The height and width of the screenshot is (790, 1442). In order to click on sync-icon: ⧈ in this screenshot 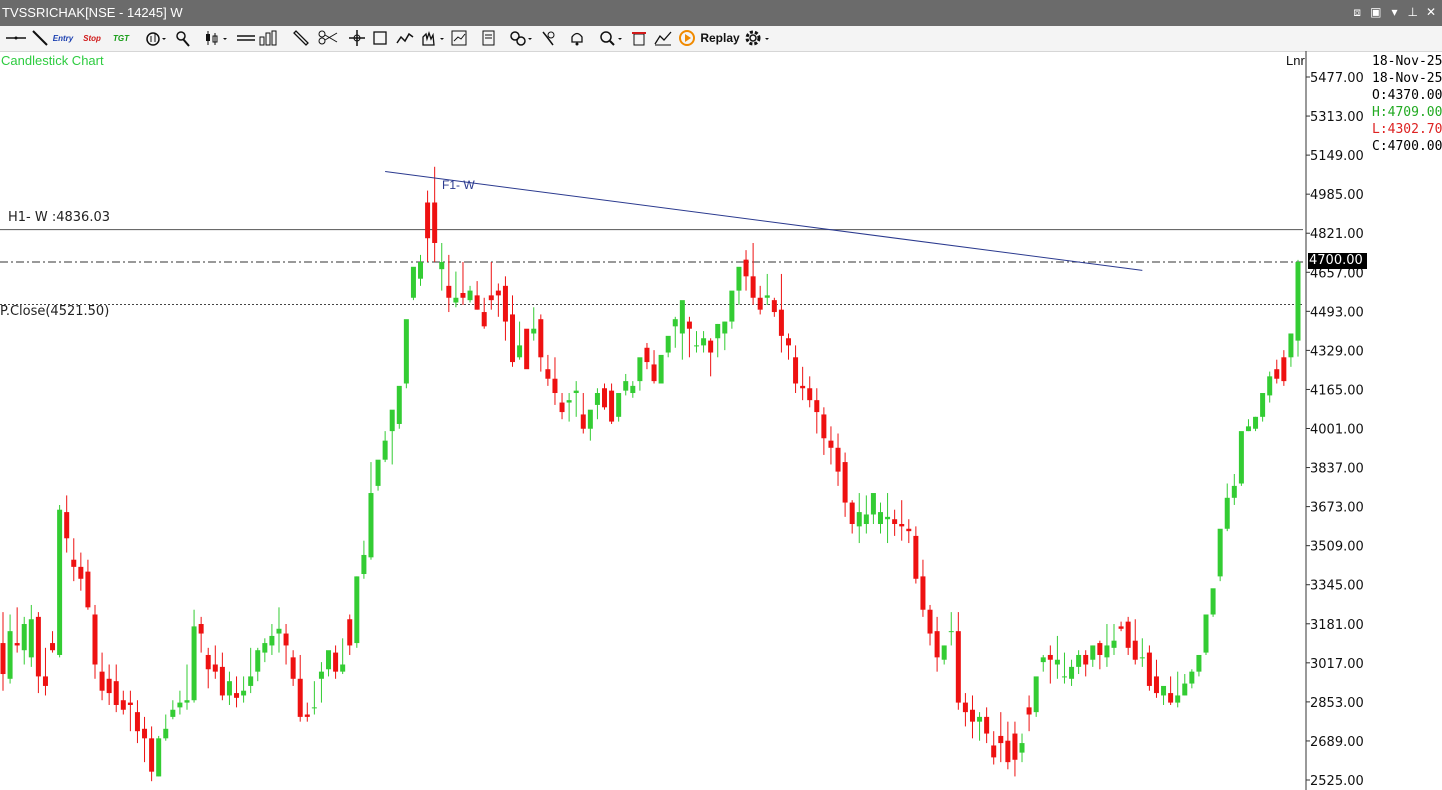, I will do `click(1357, 12)`.